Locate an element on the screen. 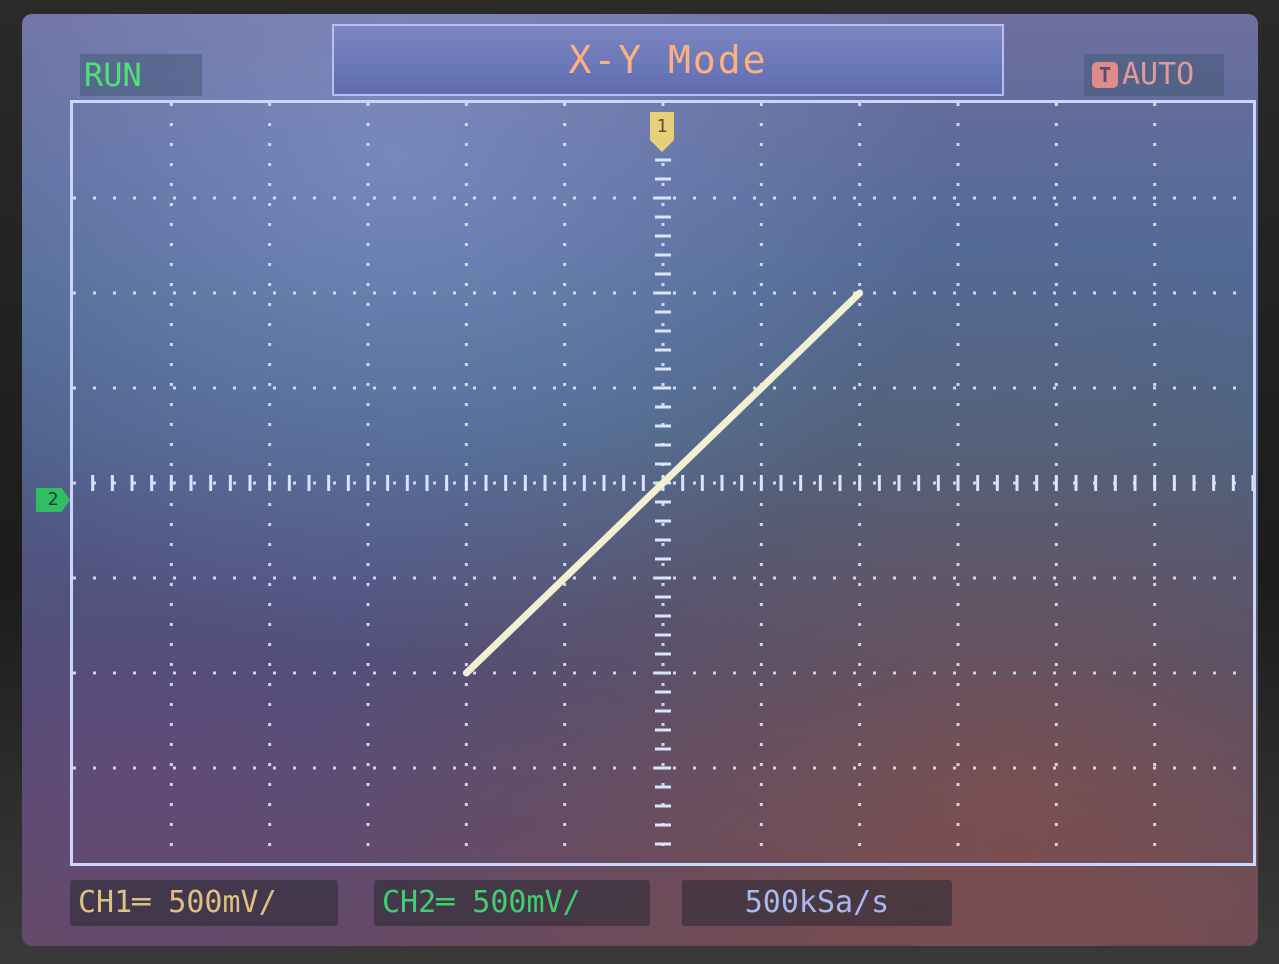 The image size is (1279, 964). trigger-mode: AUTO is located at coordinates (1158, 74).